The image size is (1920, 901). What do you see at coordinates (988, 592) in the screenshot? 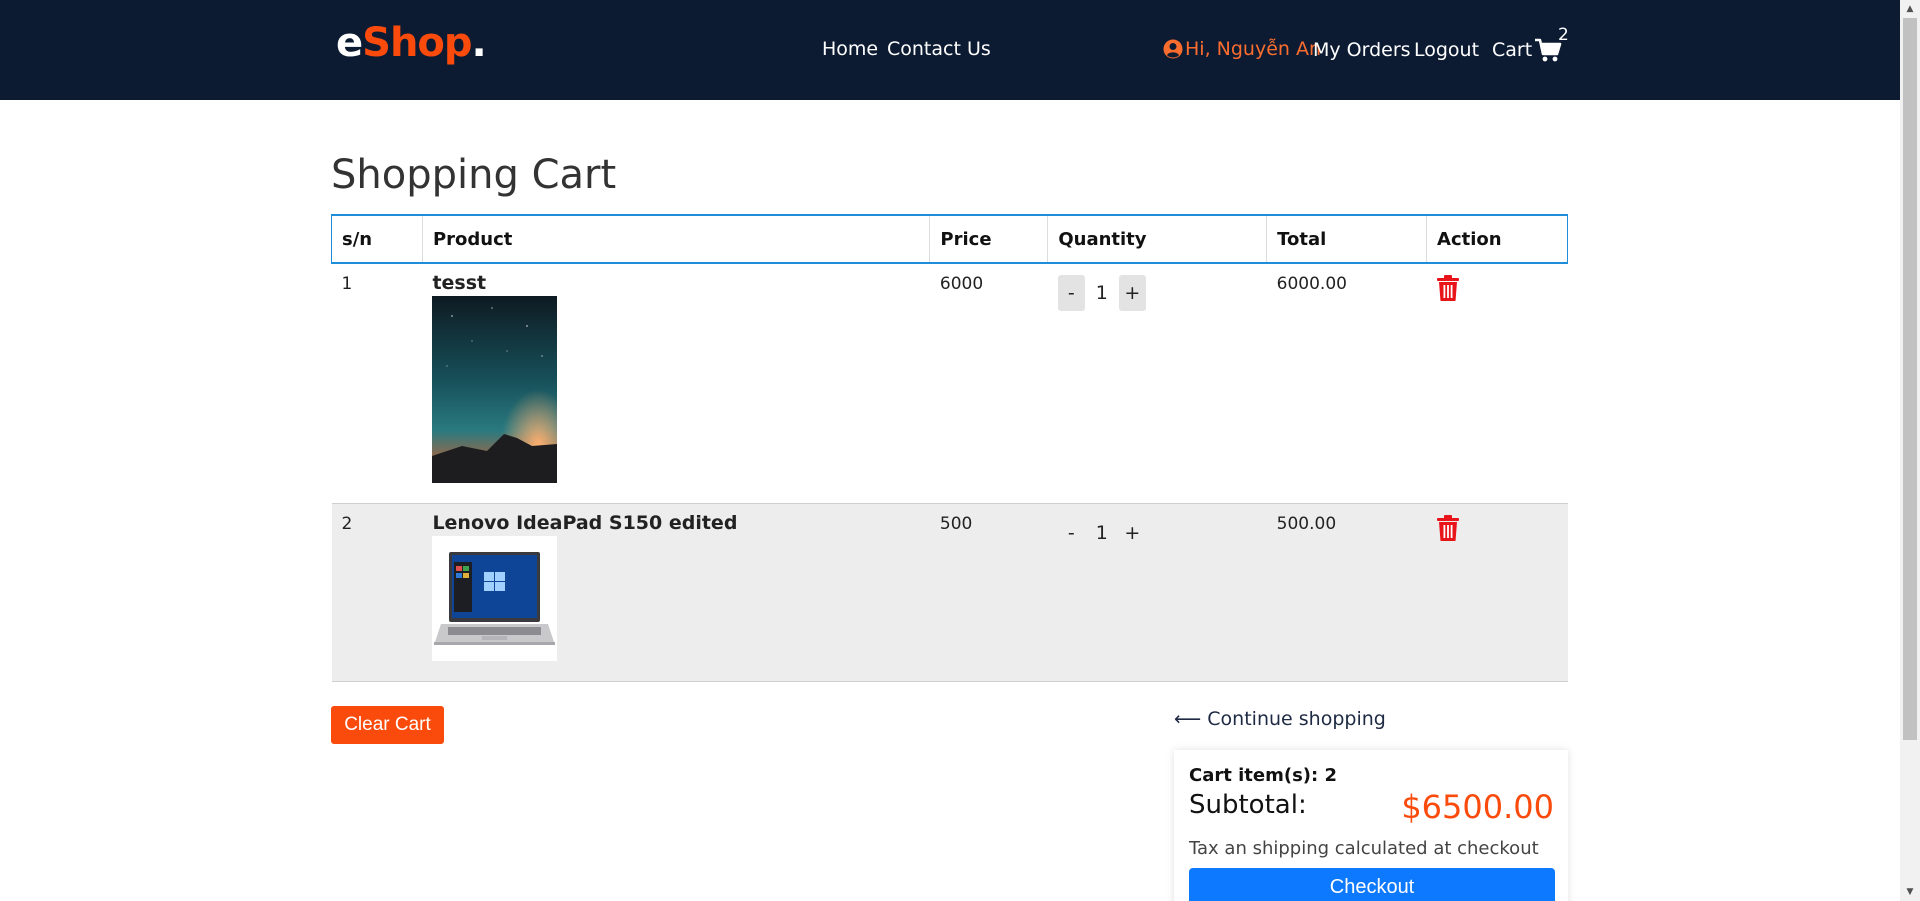
I see `row-price: 500` at bounding box center [988, 592].